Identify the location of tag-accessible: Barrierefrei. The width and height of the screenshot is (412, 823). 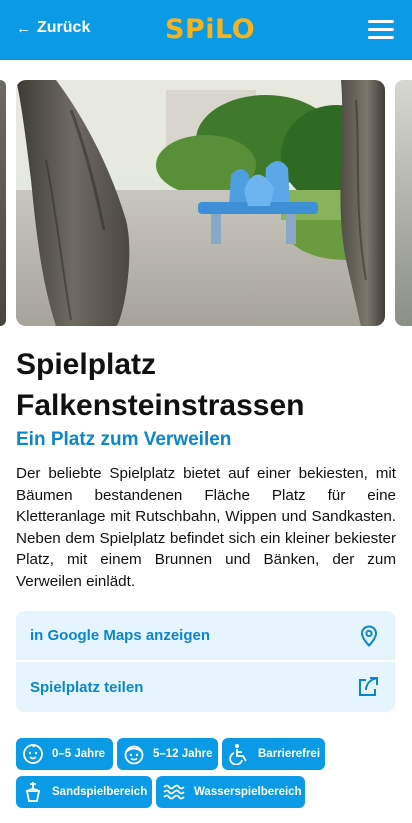
(273, 754).